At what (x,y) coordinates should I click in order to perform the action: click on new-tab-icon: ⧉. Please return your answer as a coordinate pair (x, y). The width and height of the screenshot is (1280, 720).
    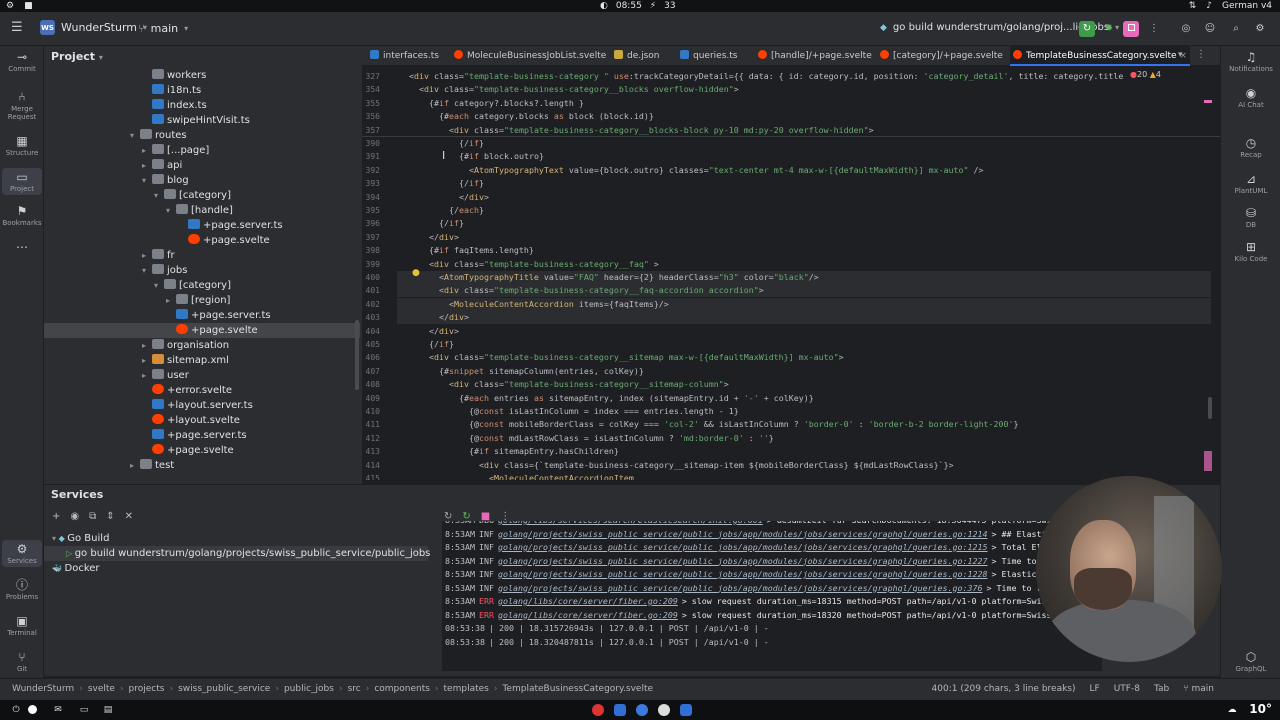
    Looking at the image, I should click on (92, 516).